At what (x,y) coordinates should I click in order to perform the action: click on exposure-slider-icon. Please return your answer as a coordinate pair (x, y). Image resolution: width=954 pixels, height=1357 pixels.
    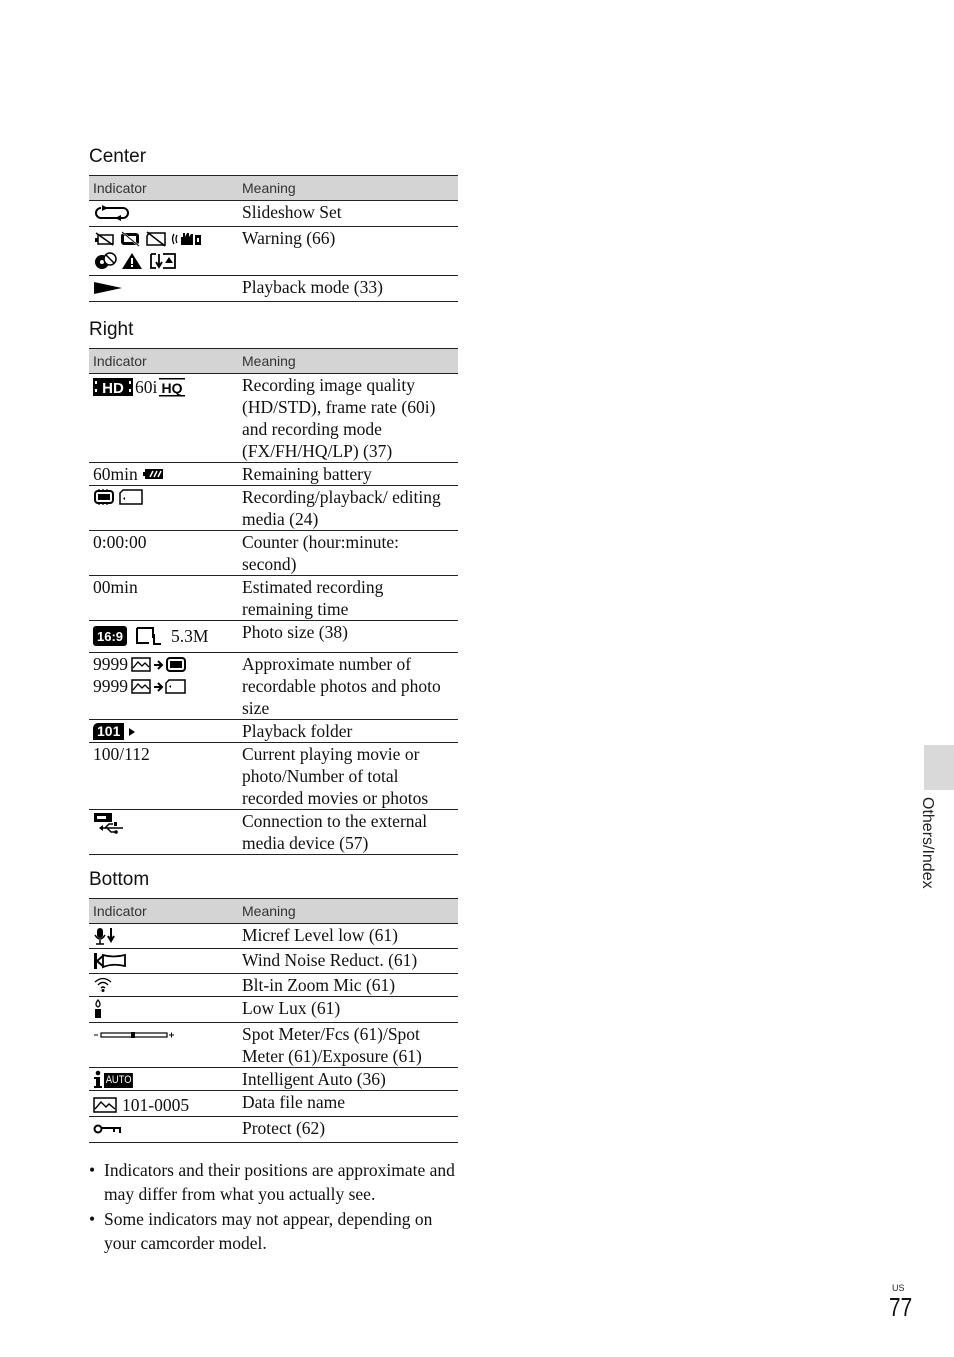
    Looking at the image, I should click on (134, 1035).